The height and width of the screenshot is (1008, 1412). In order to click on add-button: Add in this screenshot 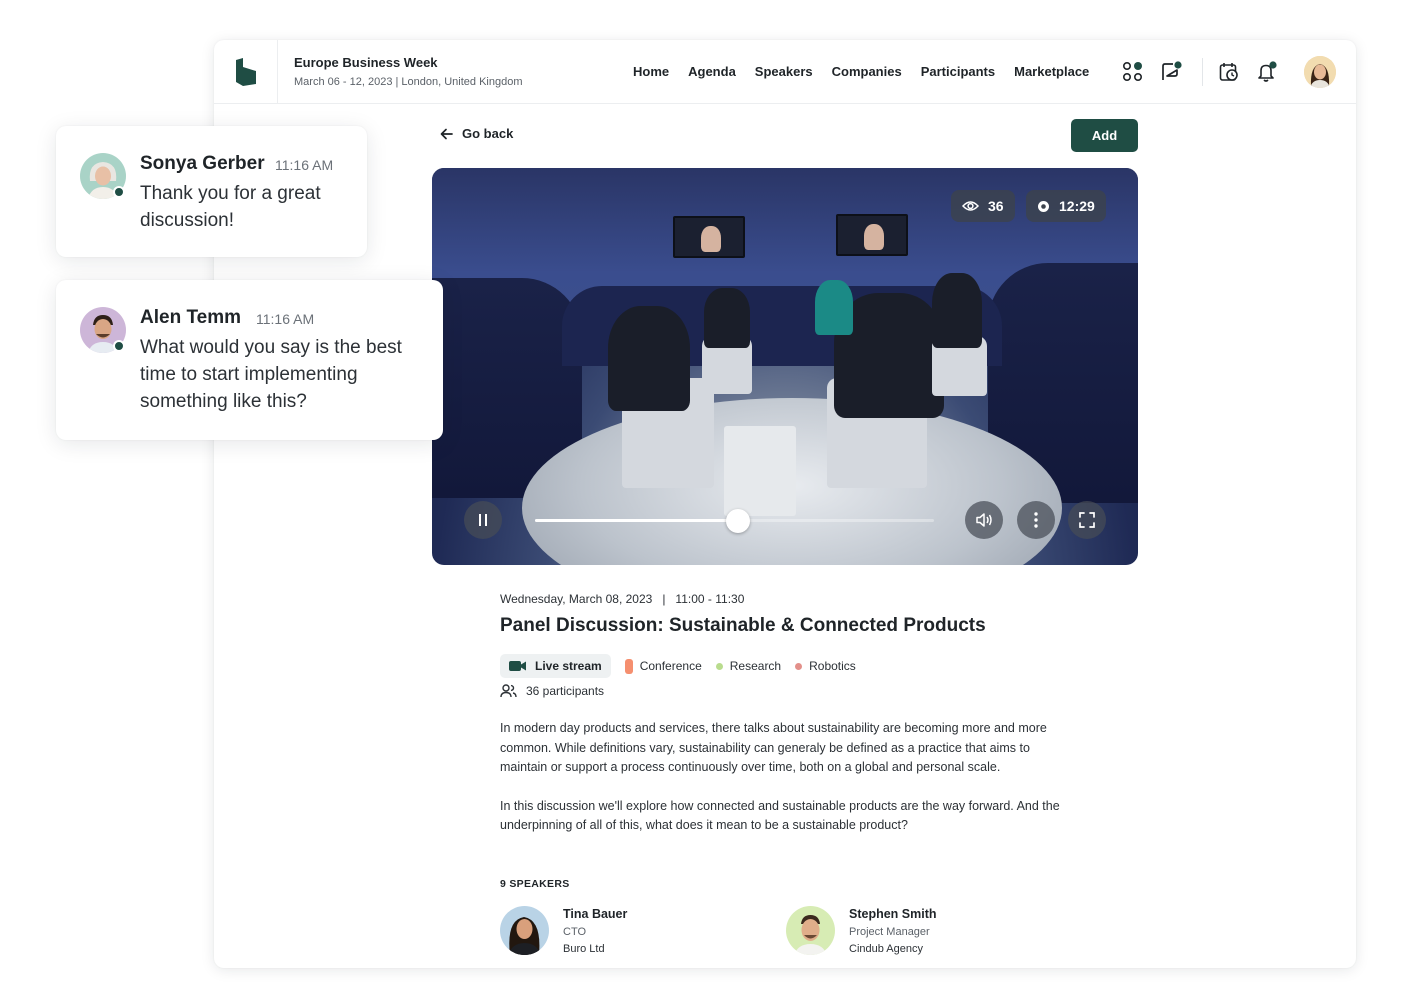, I will do `click(1104, 135)`.